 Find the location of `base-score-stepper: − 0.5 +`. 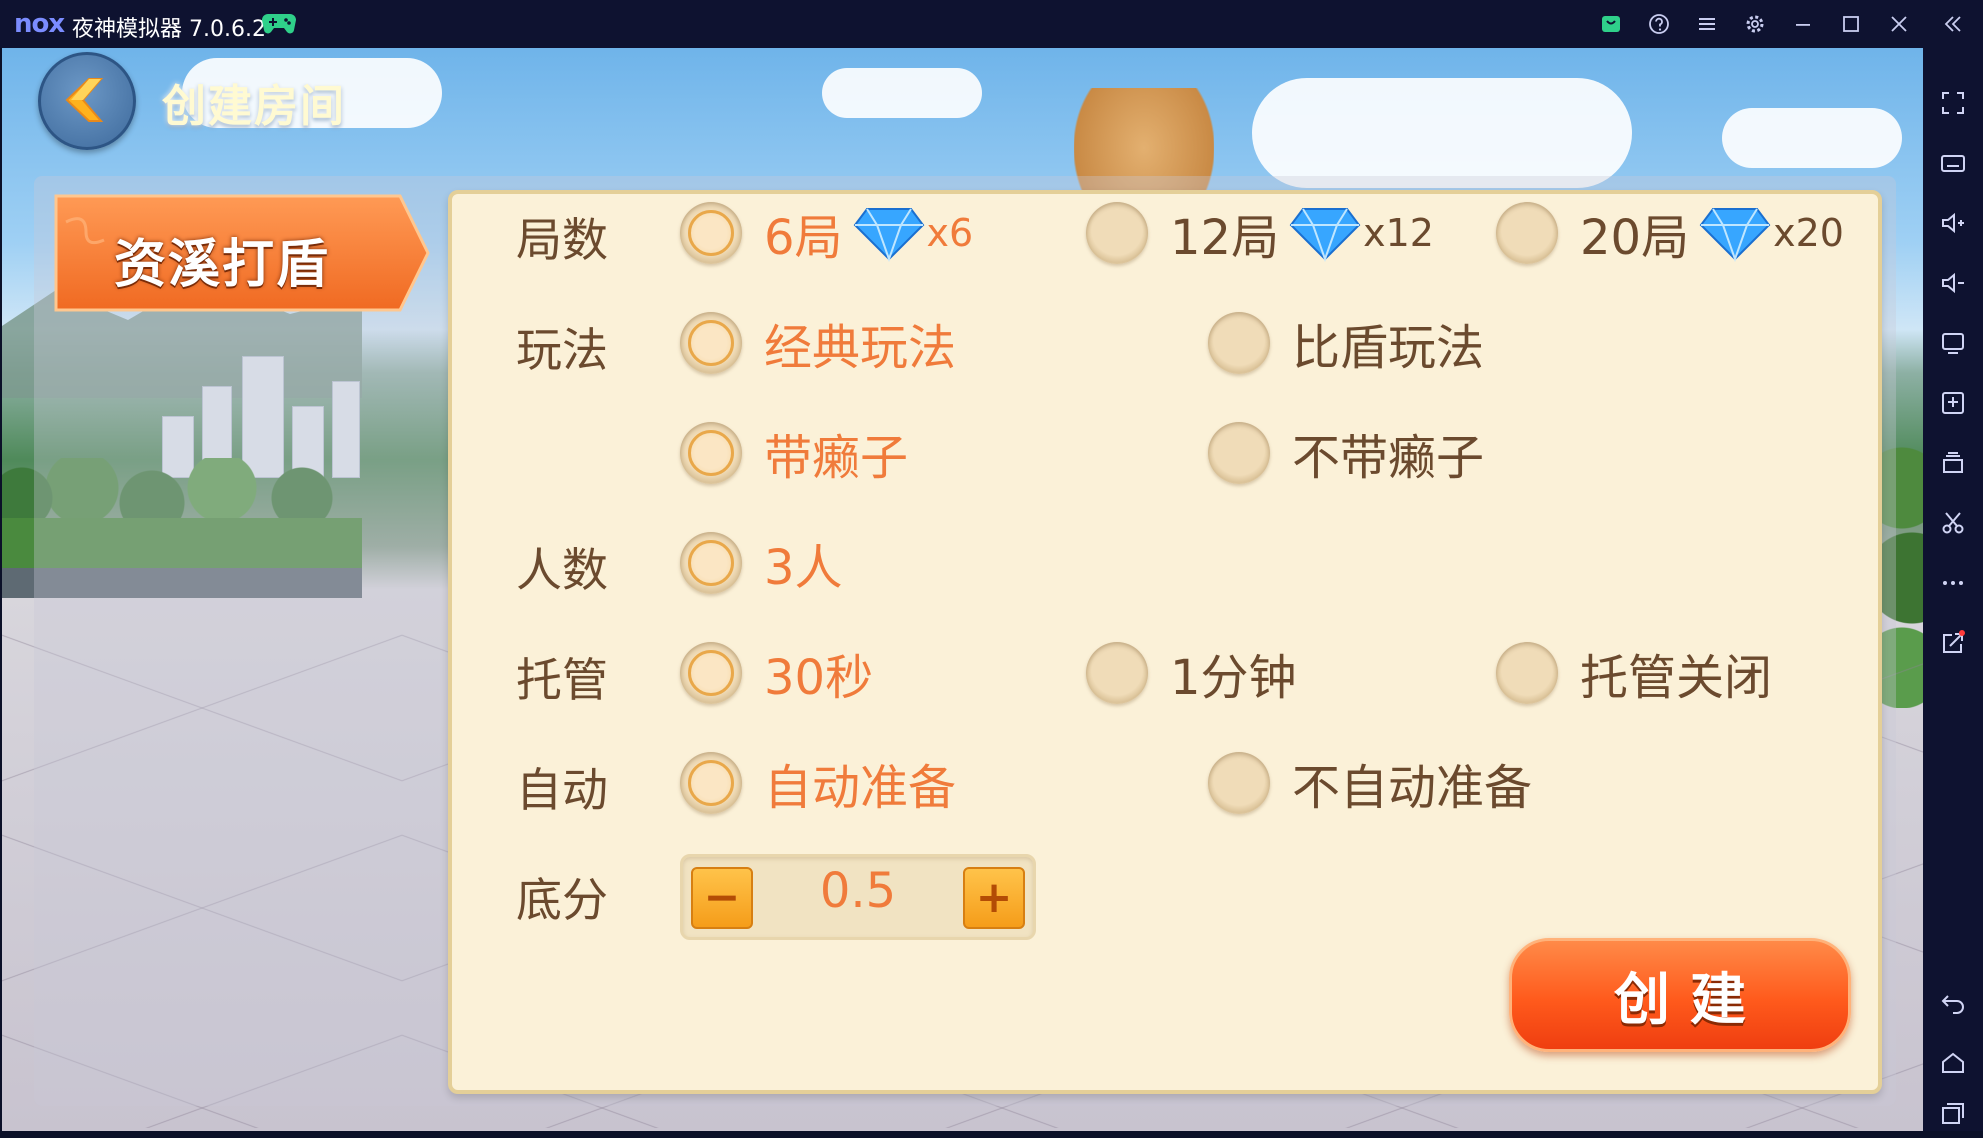

base-score-stepper: − 0.5 + is located at coordinates (858, 897).